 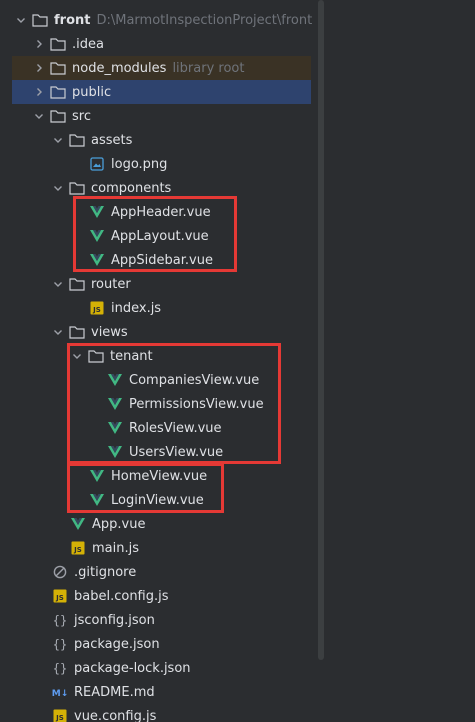 I want to click on tree-row-app-layout: AppLayout.vue, so click(x=162, y=236).